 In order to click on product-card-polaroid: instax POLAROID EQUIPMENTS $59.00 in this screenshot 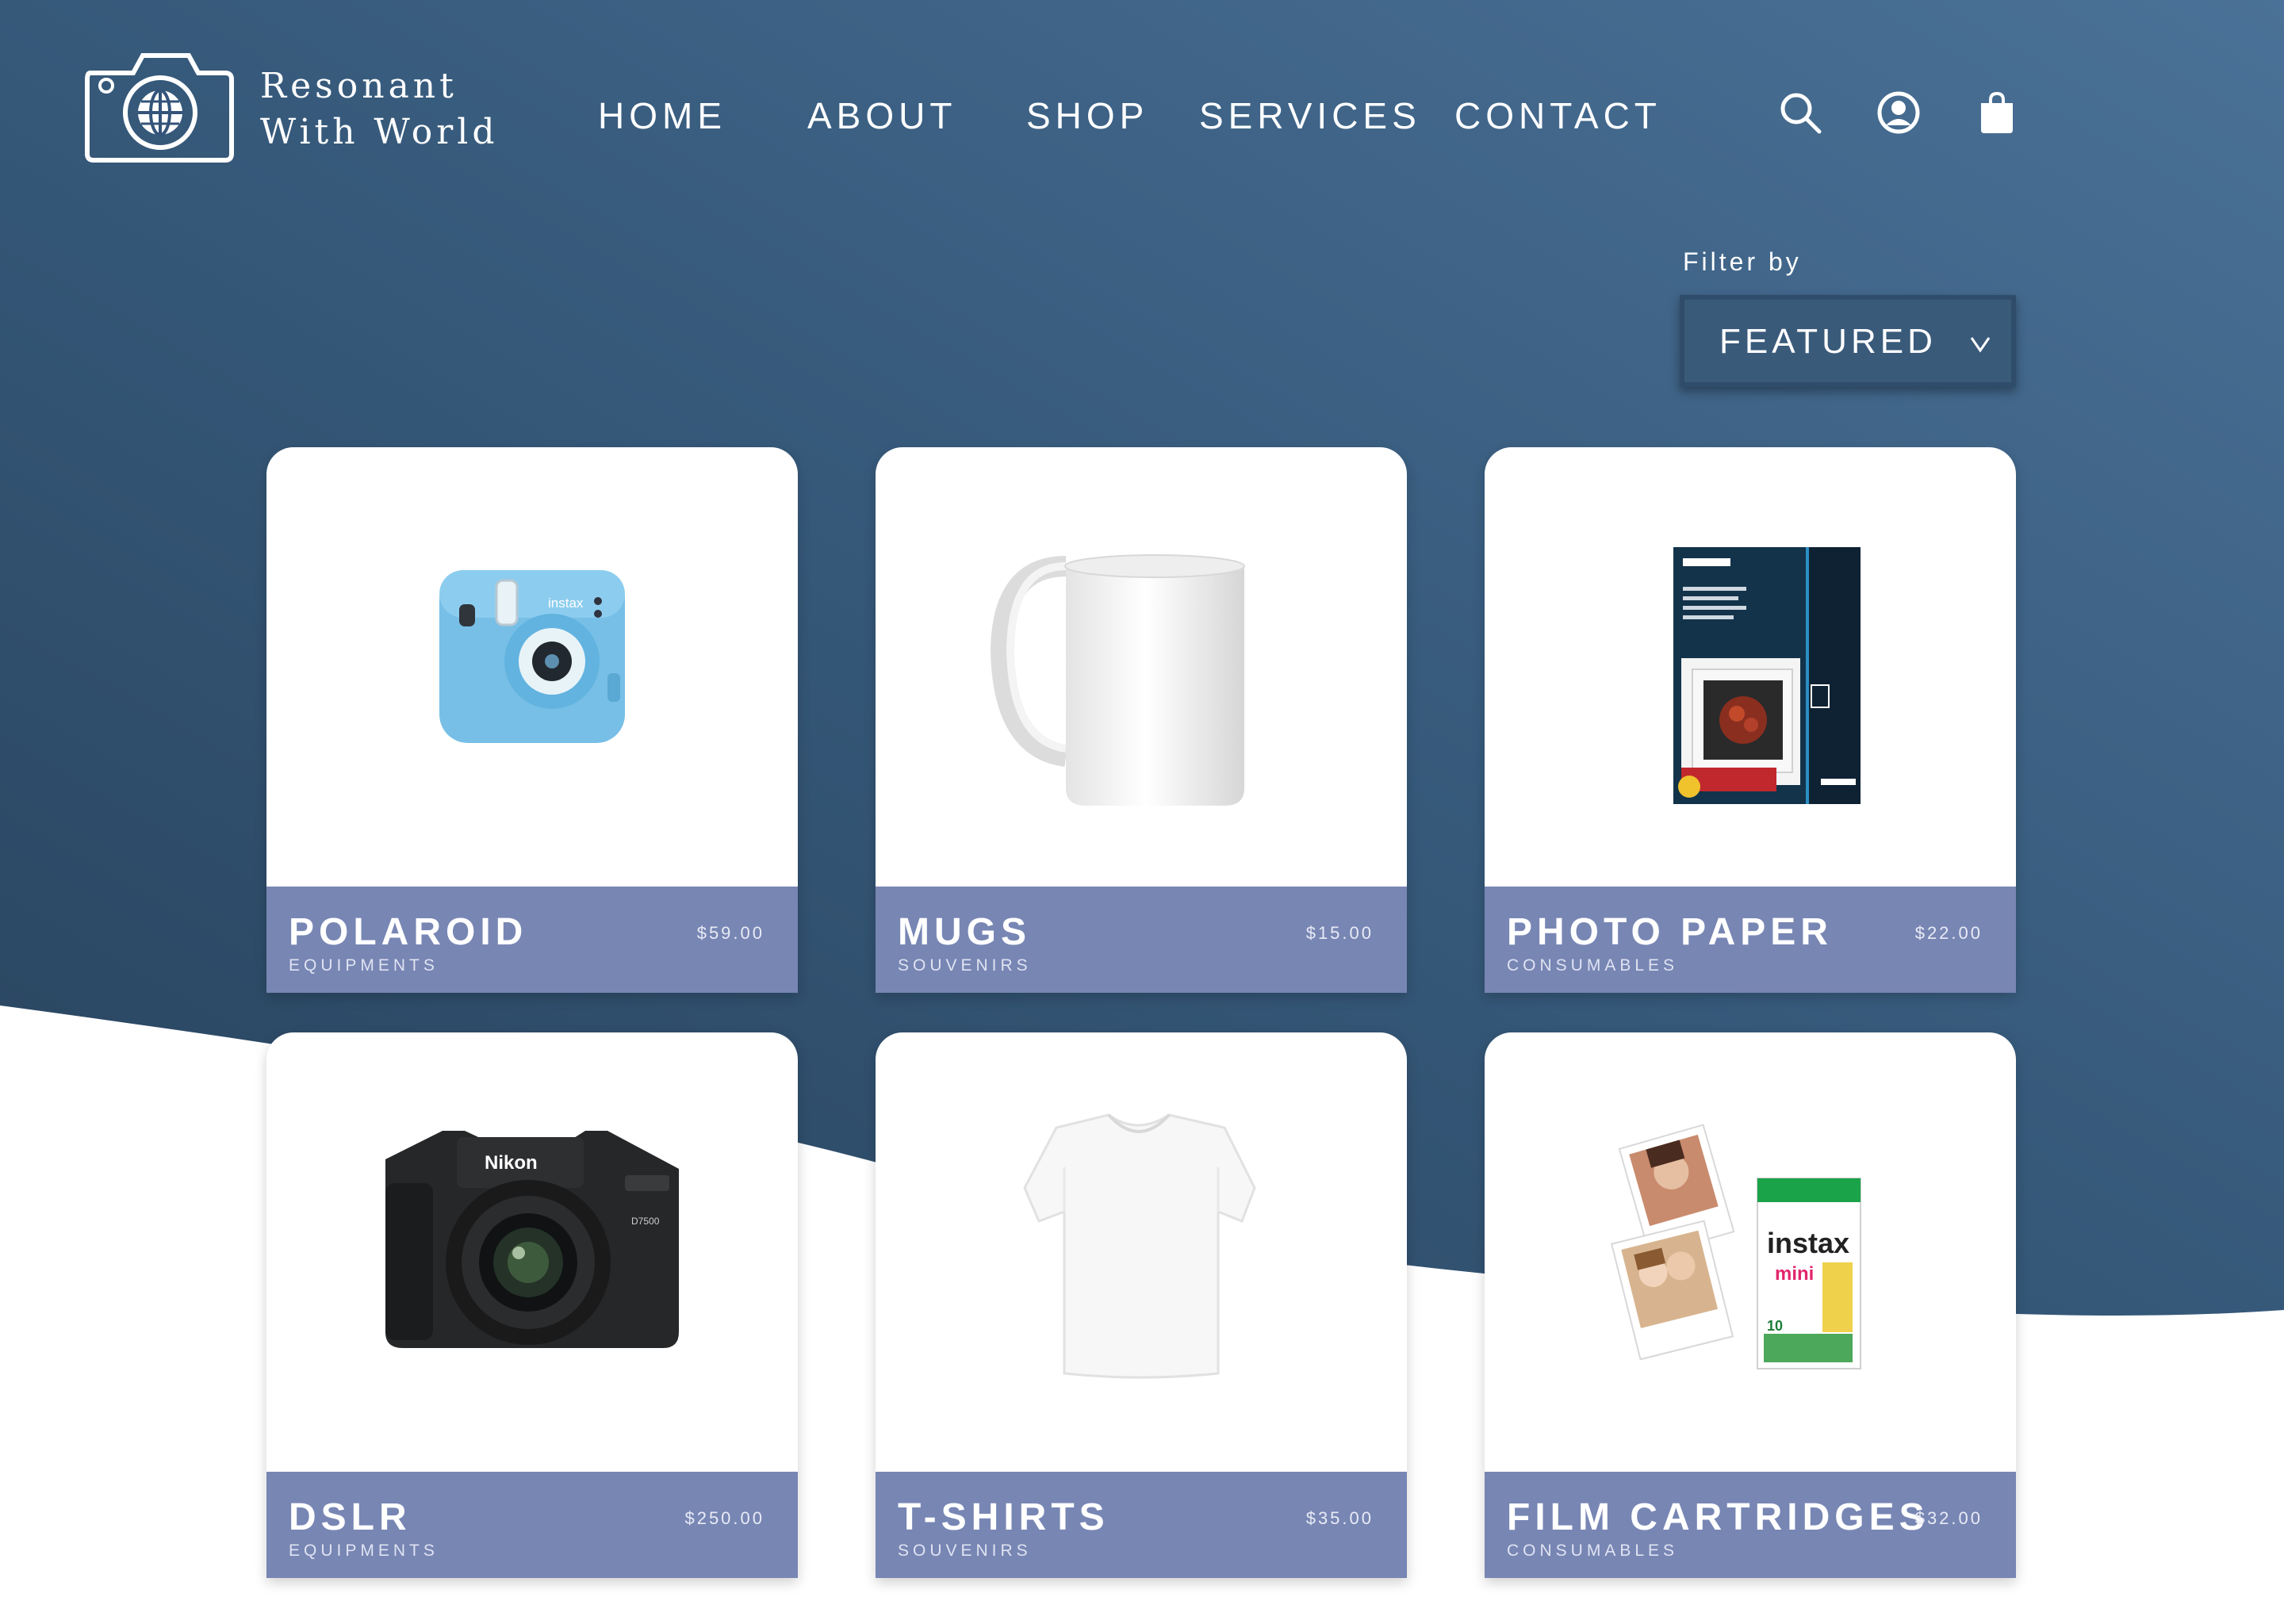, I will do `click(532, 720)`.